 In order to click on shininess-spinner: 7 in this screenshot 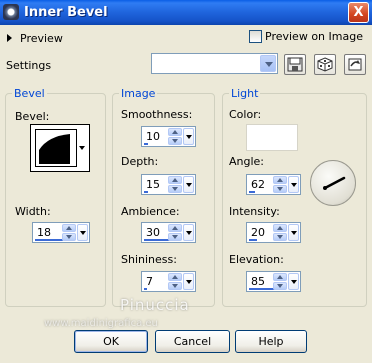, I will do `click(168, 281)`.